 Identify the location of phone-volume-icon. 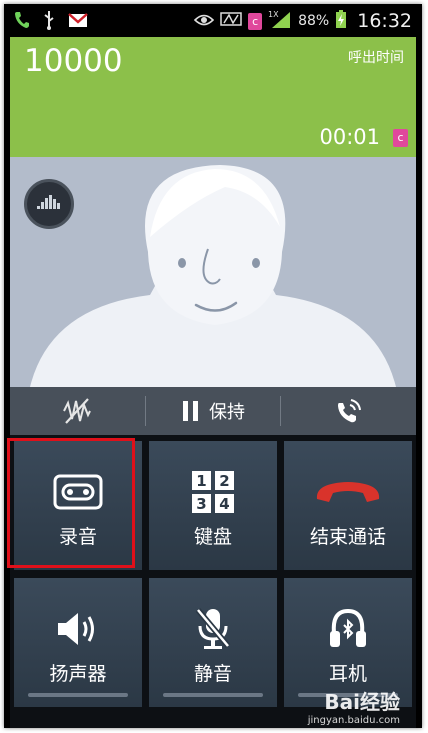
(349, 411).